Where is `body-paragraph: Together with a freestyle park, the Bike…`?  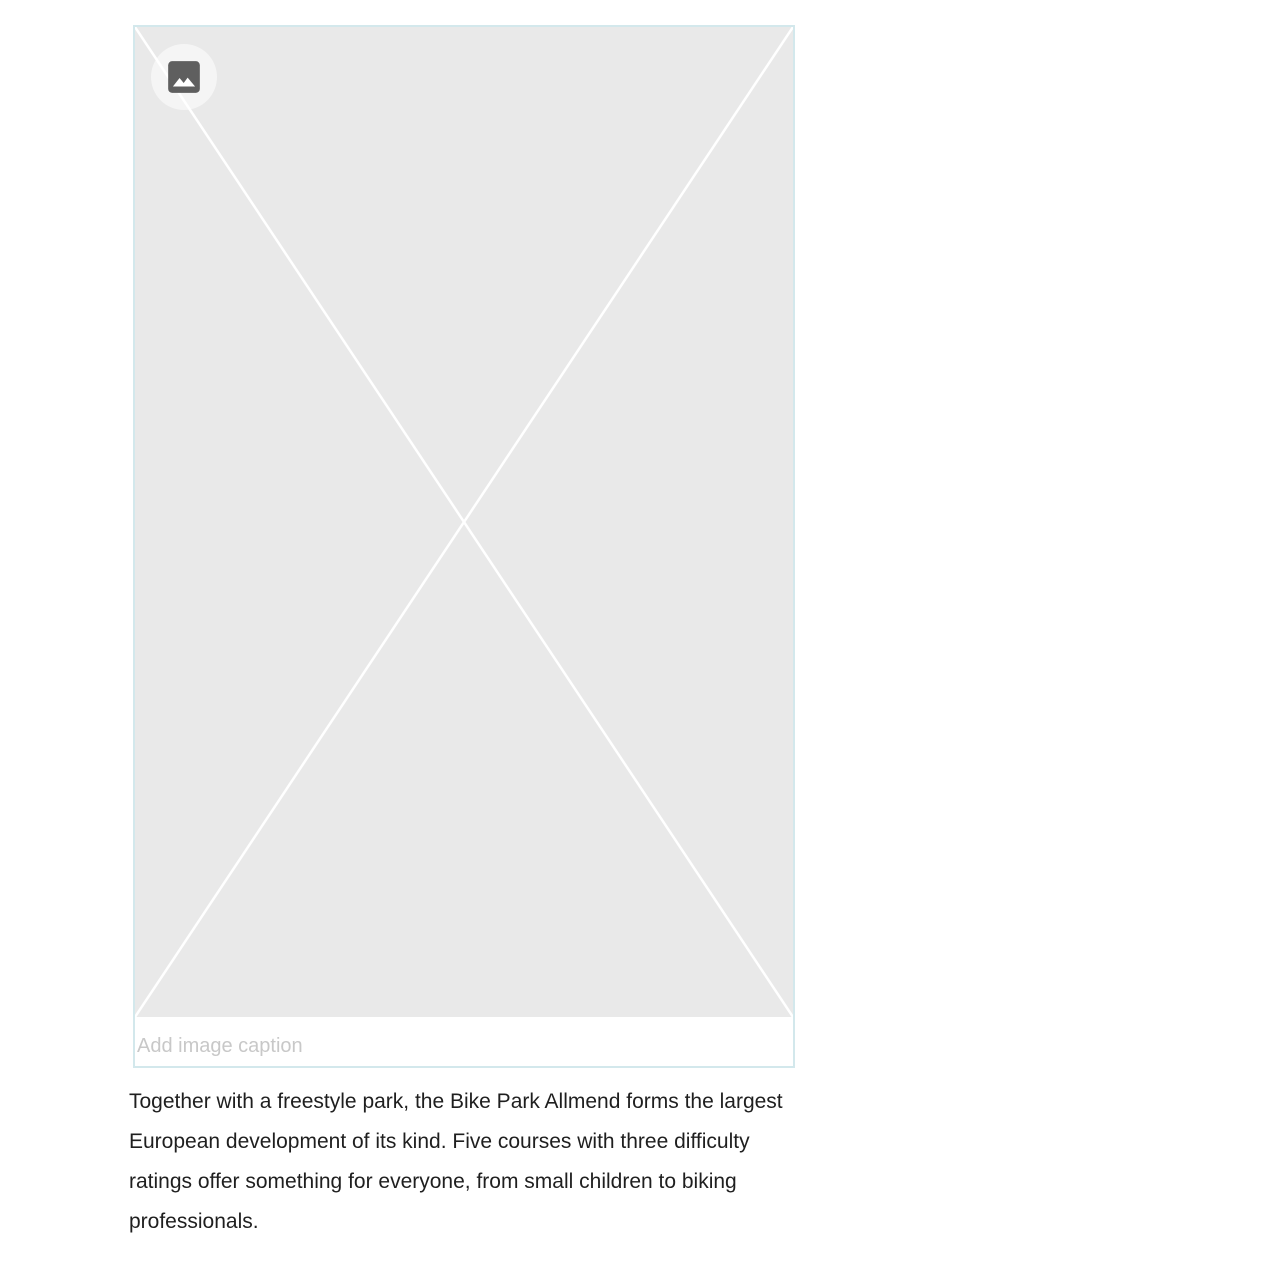 body-paragraph: Together with a freestyle park, the Bike… is located at coordinates (461, 1162).